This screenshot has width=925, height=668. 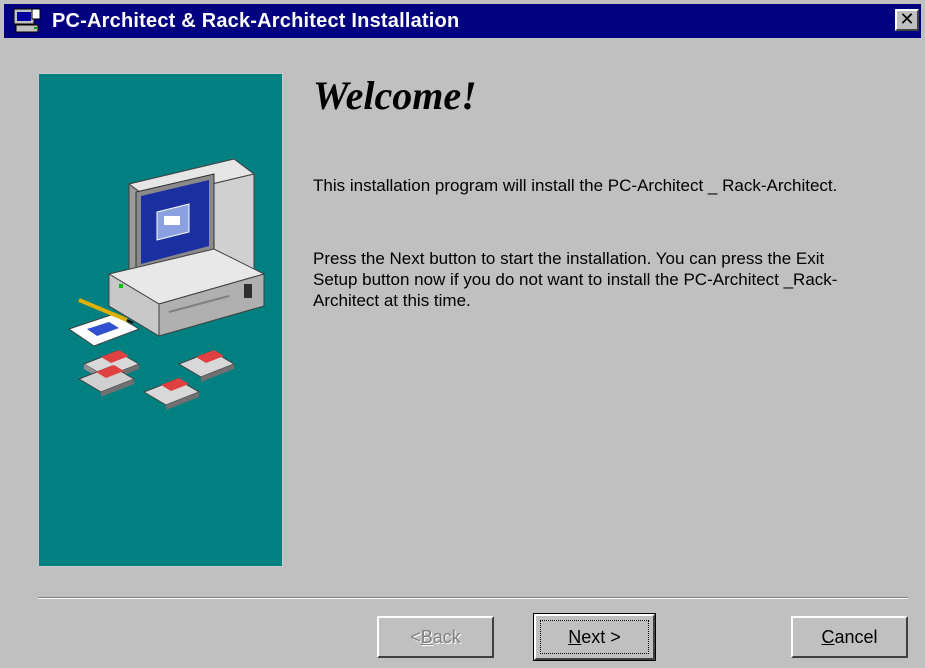 I want to click on cancel-button: C ancel, so click(x=849, y=637).